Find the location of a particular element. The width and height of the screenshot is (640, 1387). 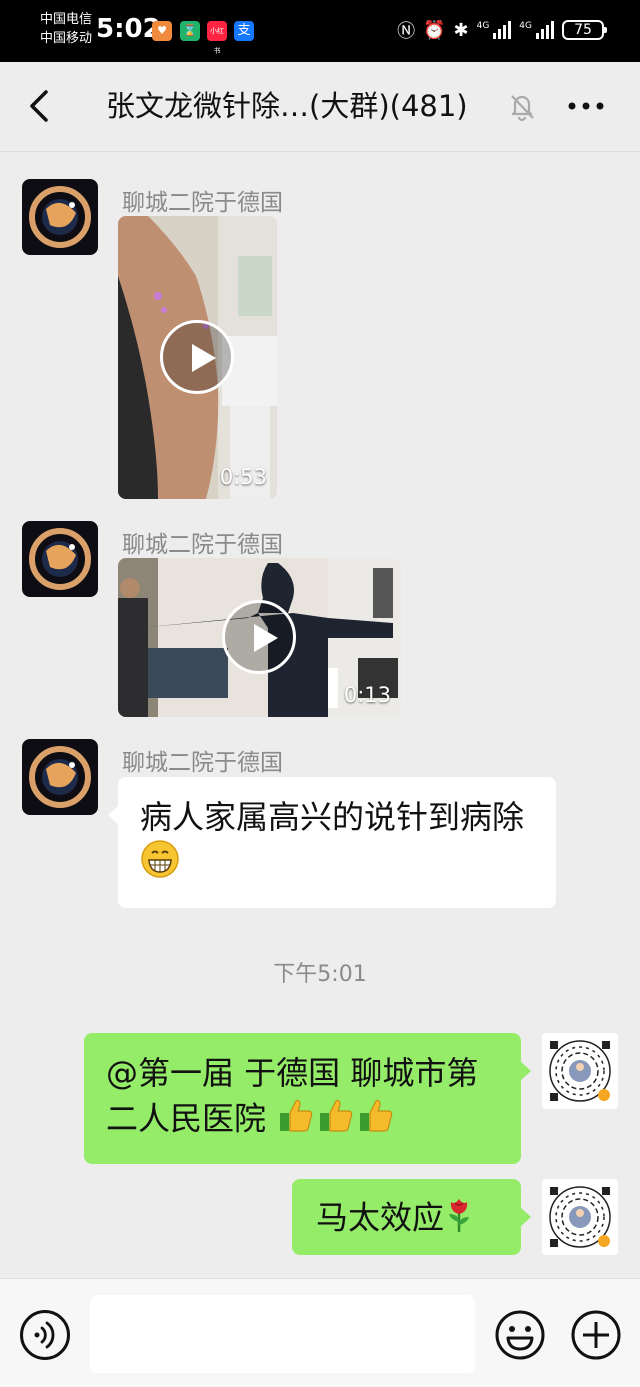

more-button is located at coordinates (586, 106).